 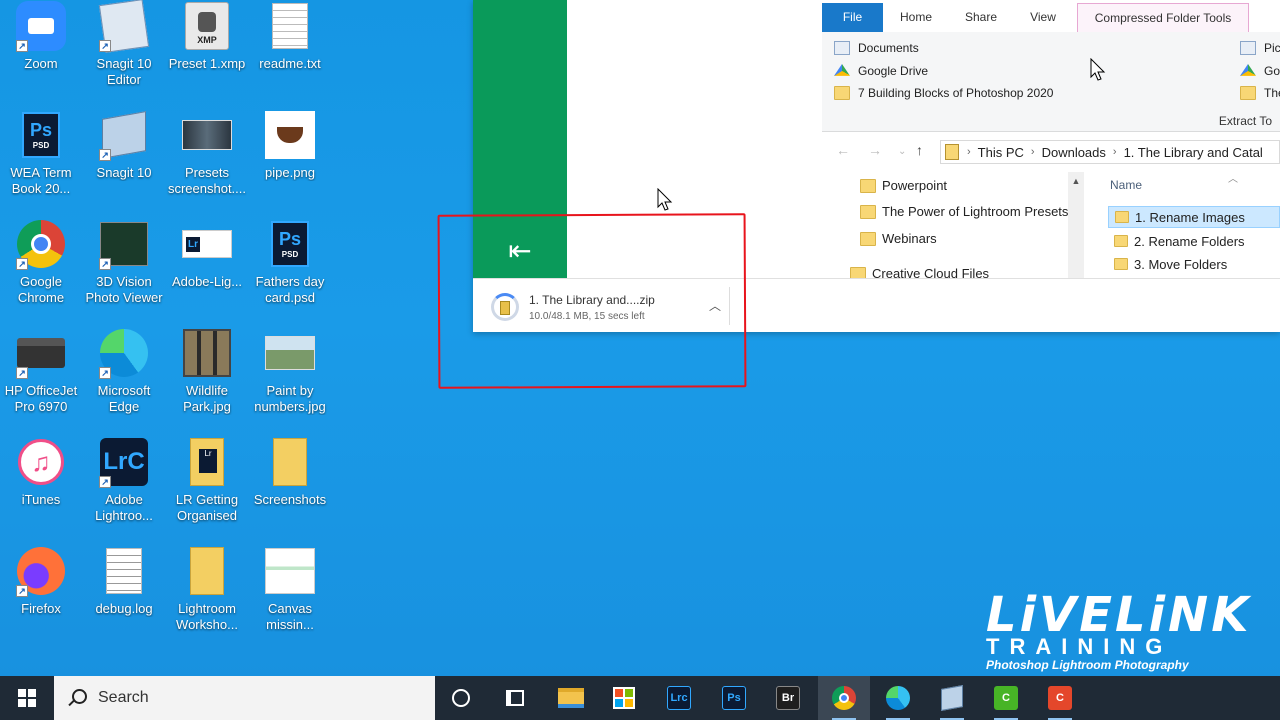 What do you see at coordinates (592, 301) in the screenshot?
I see `highlight-annotation` at bounding box center [592, 301].